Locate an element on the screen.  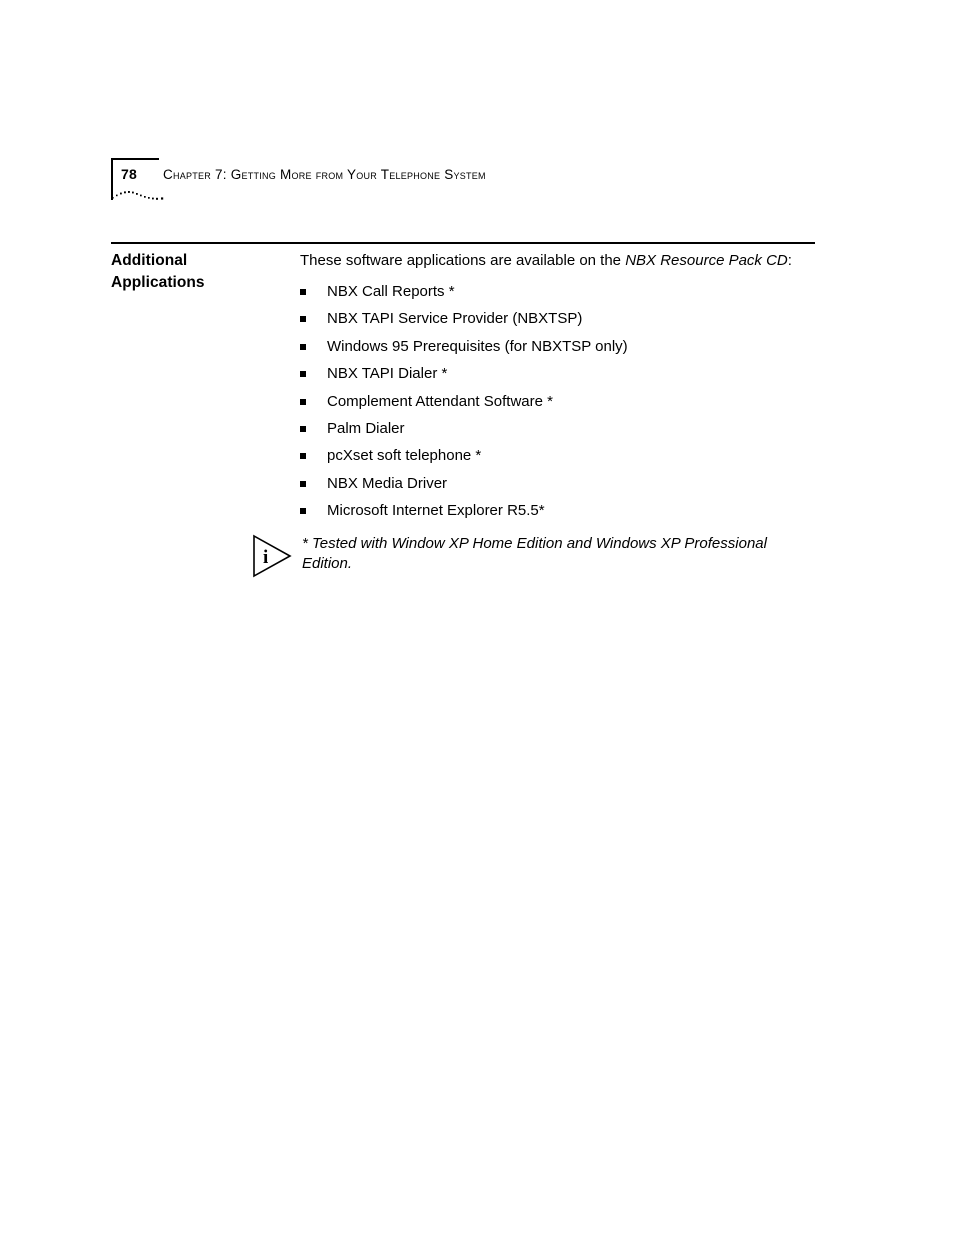
list-item-label: Complement Attendant Software * is located at coordinates (440, 401).